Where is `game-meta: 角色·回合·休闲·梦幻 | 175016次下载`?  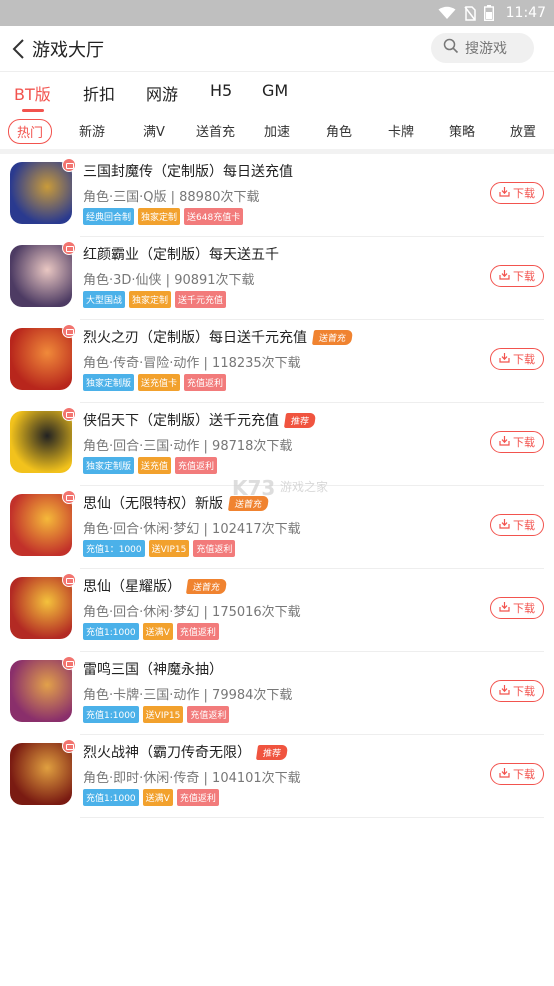
game-meta: 角色·回合·休闲·梦幻 | 175016次下载 is located at coordinates (192, 612).